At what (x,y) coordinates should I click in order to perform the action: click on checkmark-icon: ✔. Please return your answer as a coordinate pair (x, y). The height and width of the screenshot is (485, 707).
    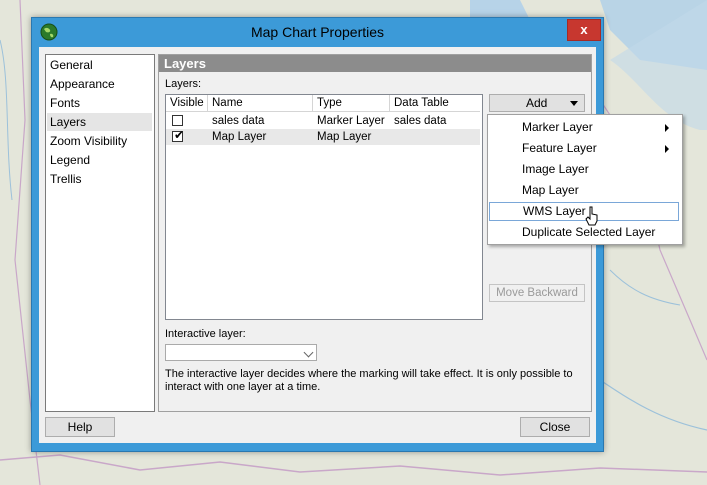
    Looking at the image, I should click on (179, 135).